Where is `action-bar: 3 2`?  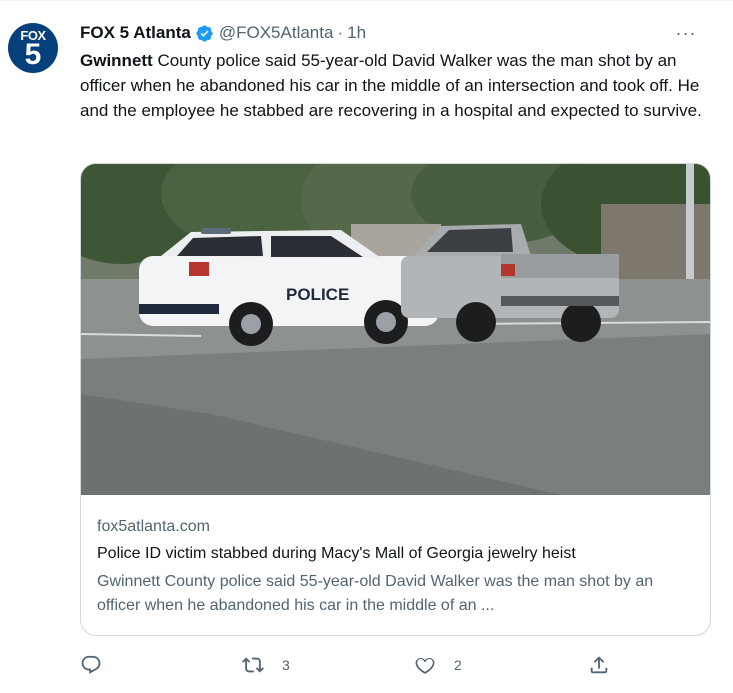
action-bar: 3 2 is located at coordinates (395, 665).